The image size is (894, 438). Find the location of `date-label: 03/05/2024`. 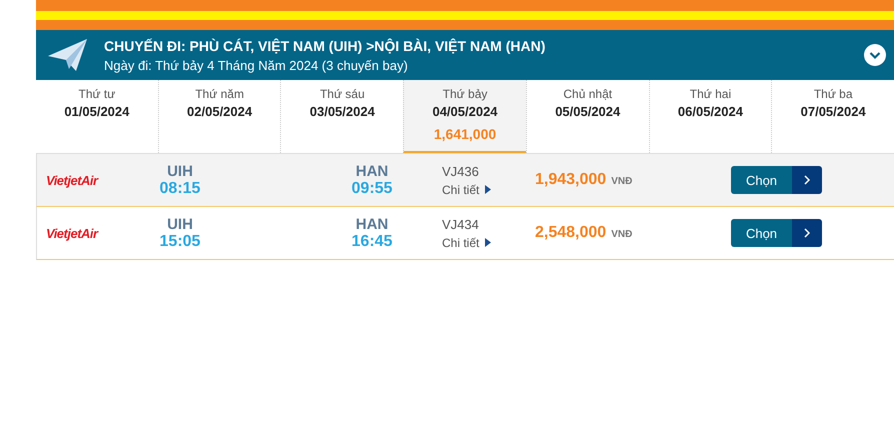

date-label: 03/05/2024 is located at coordinates (342, 111).